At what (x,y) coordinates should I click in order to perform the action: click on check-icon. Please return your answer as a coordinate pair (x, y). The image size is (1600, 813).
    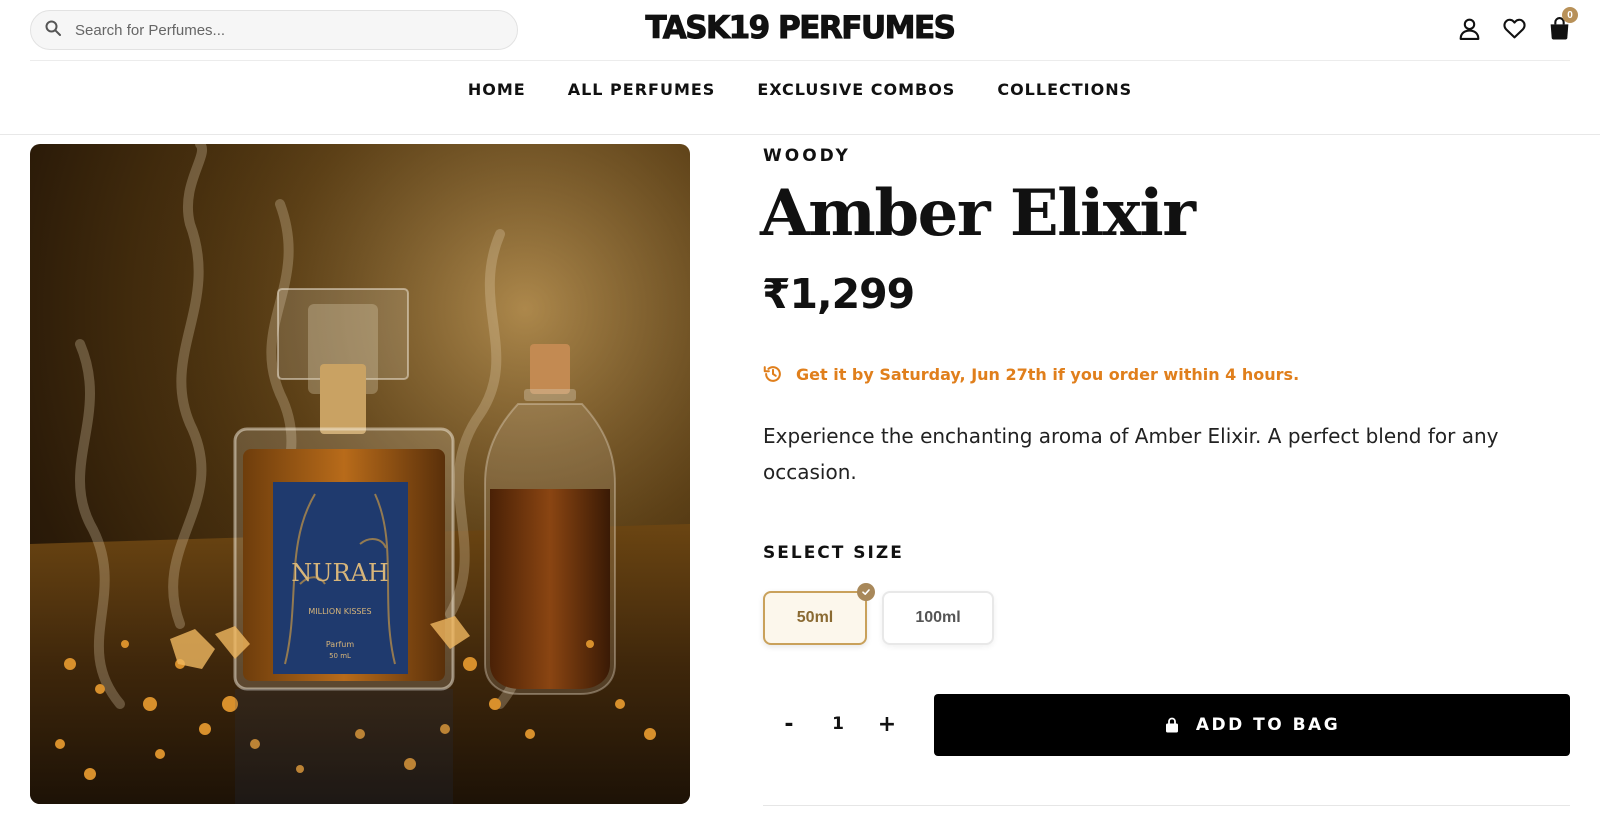
    Looking at the image, I should click on (866, 592).